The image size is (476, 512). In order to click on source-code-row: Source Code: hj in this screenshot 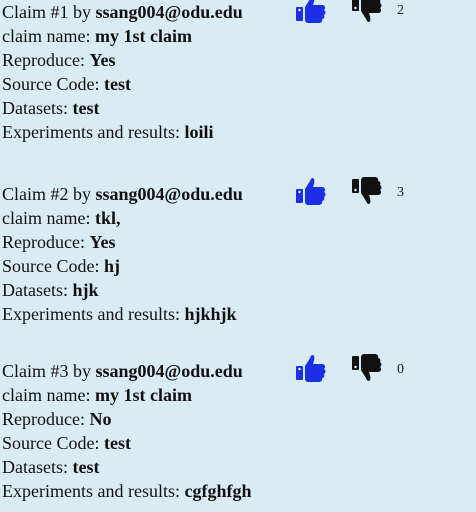, I will do `click(239, 266)`.